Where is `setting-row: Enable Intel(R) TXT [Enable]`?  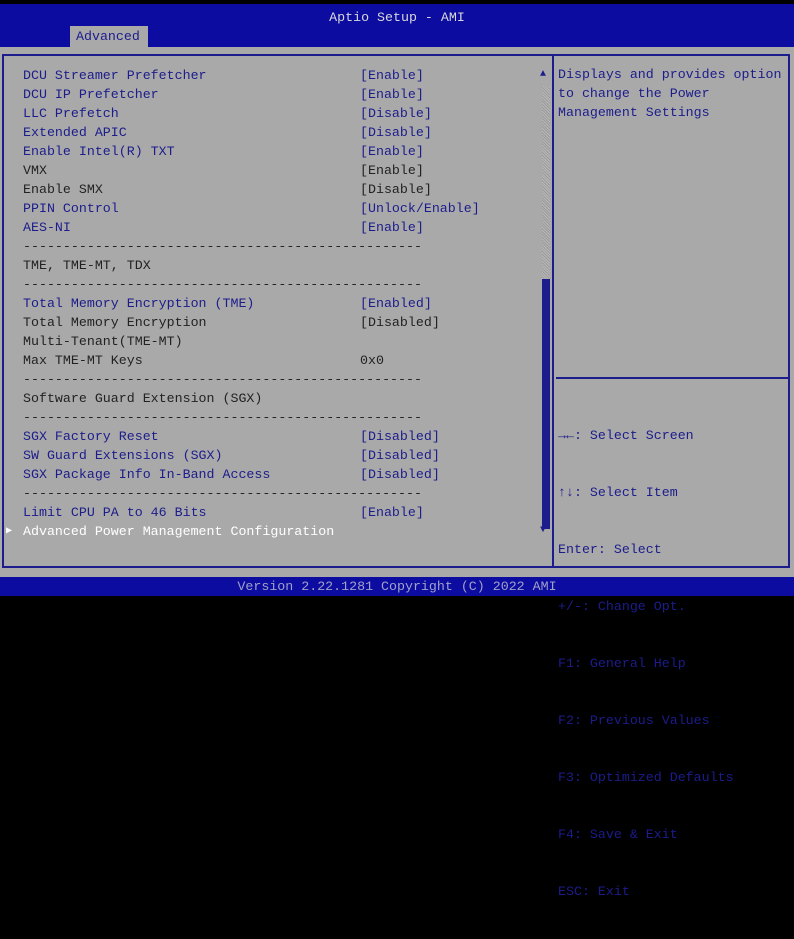
setting-row: Enable Intel(R) TXT [Enable] is located at coordinates (223, 151).